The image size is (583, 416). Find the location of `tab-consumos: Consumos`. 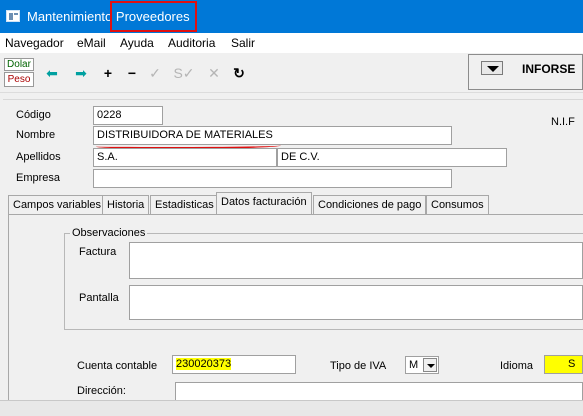

tab-consumos: Consumos is located at coordinates (457, 204).